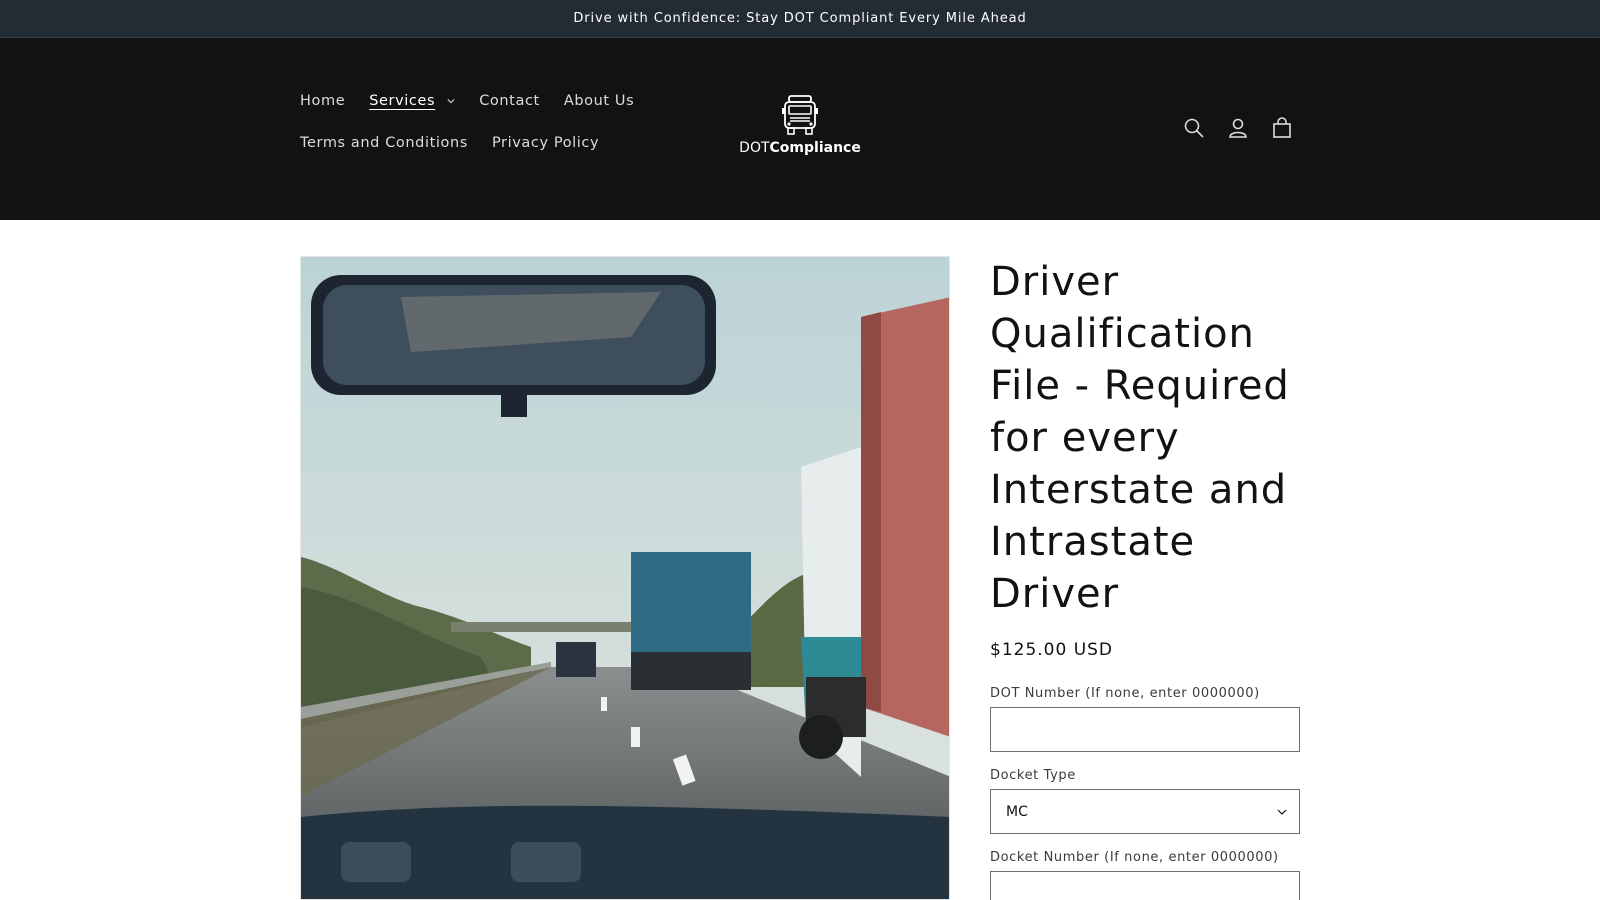 The width and height of the screenshot is (1600, 900). What do you see at coordinates (322, 101) in the screenshot?
I see `nav-home: Home` at bounding box center [322, 101].